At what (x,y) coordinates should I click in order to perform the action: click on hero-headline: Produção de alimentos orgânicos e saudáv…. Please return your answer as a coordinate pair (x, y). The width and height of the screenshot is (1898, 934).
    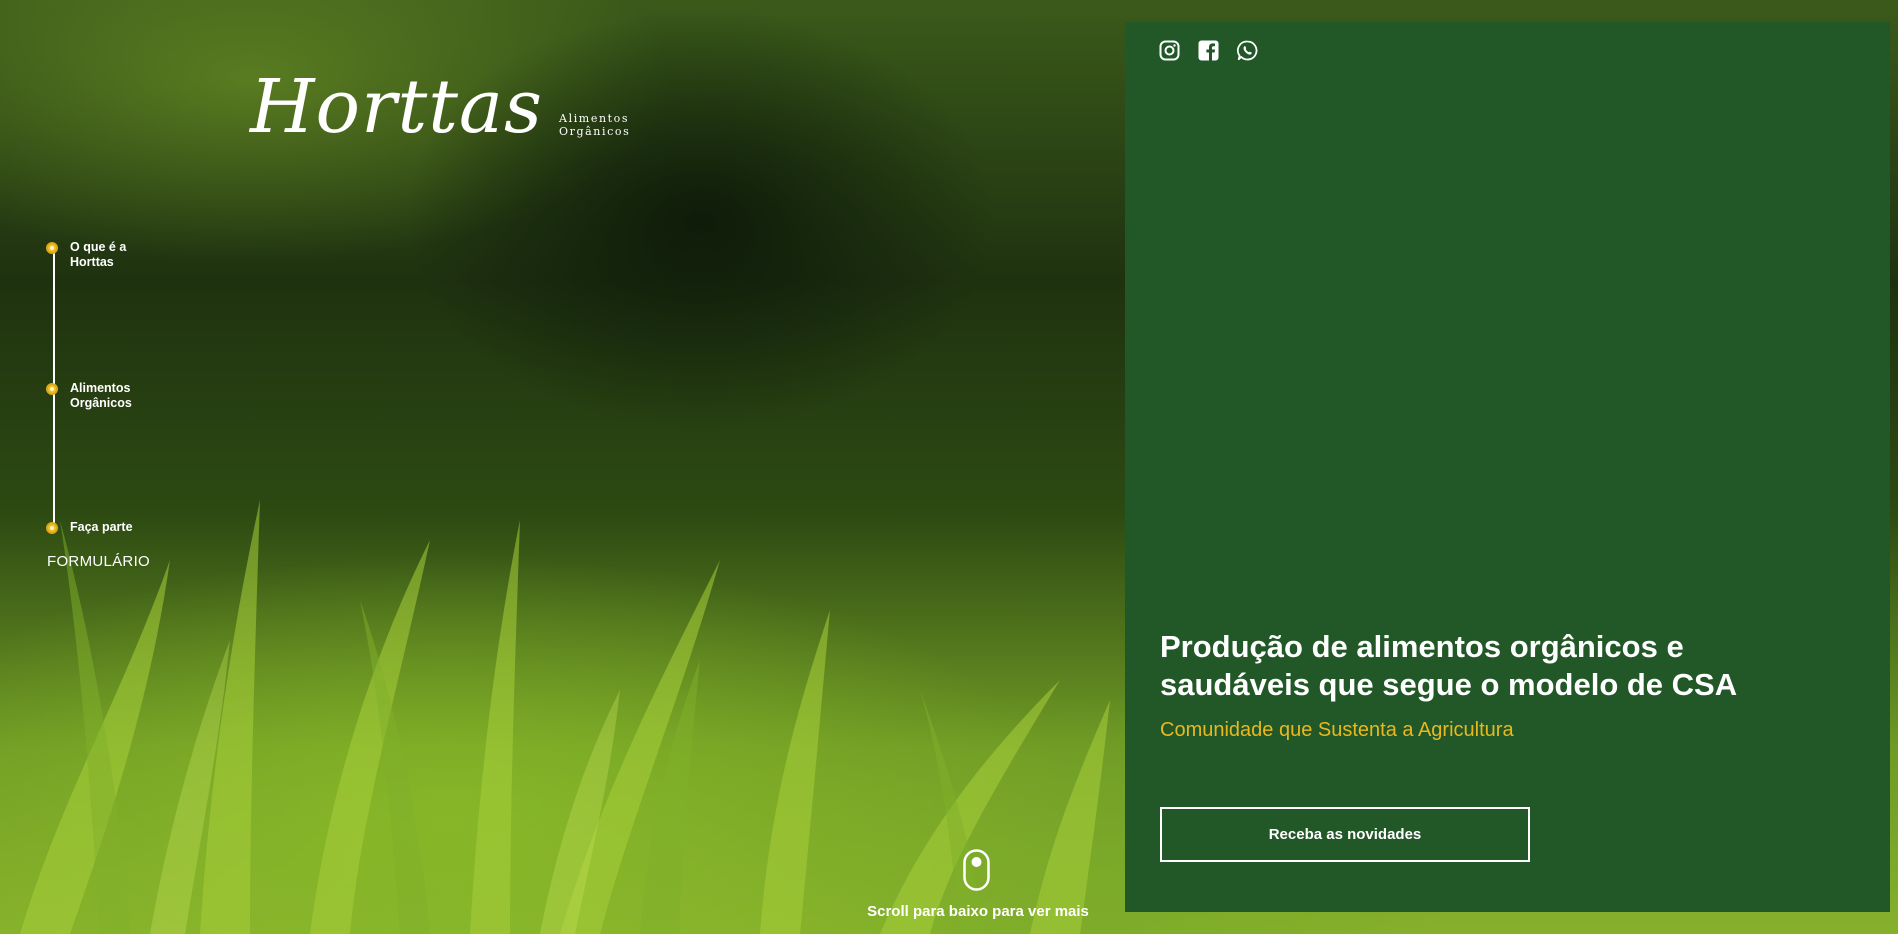
    Looking at the image, I should click on (1449, 665).